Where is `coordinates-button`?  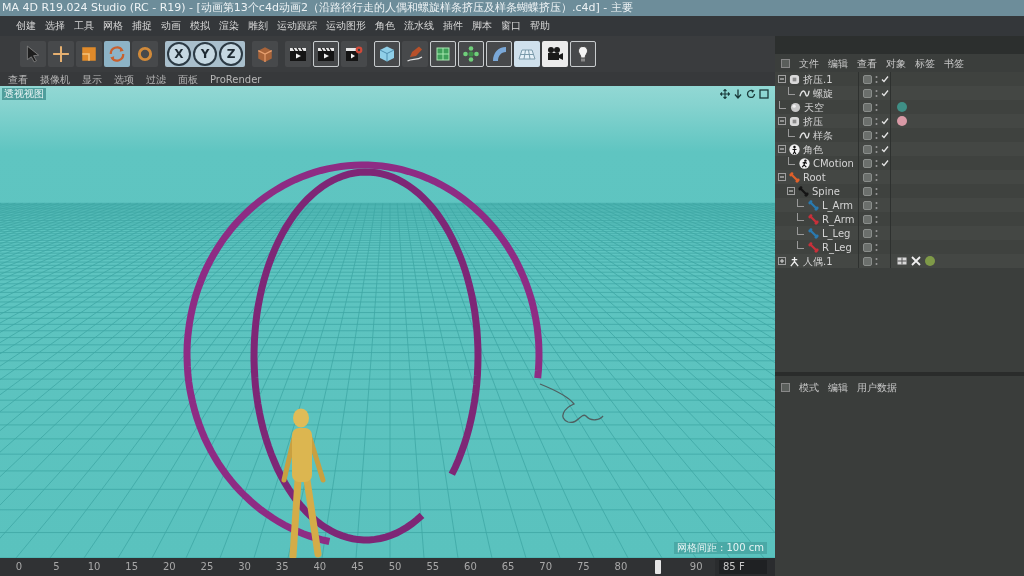
coordinates-button is located at coordinates (265, 54).